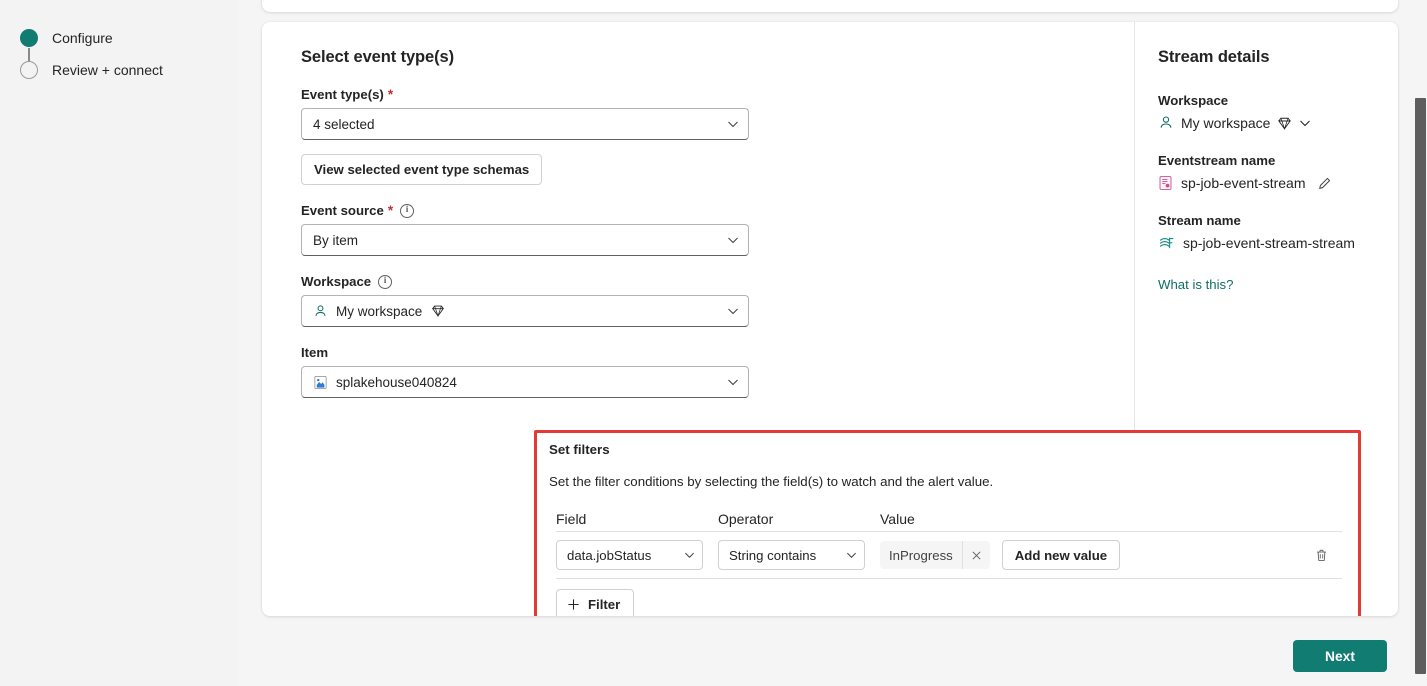 The height and width of the screenshot is (686, 1427). What do you see at coordinates (342, 94) in the screenshot?
I see `field-label-text: Event type(s)` at bounding box center [342, 94].